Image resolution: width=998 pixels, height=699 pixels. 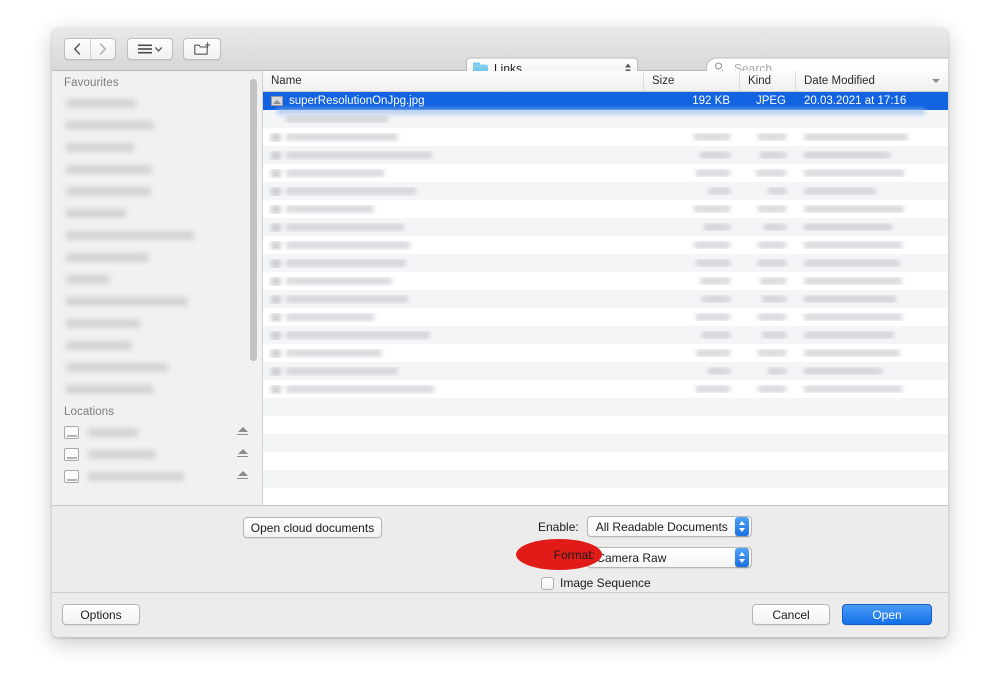 What do you see at coordinates (453, 353) in the screenshot?
I see `cell-name` at bounding box center [453, 353].